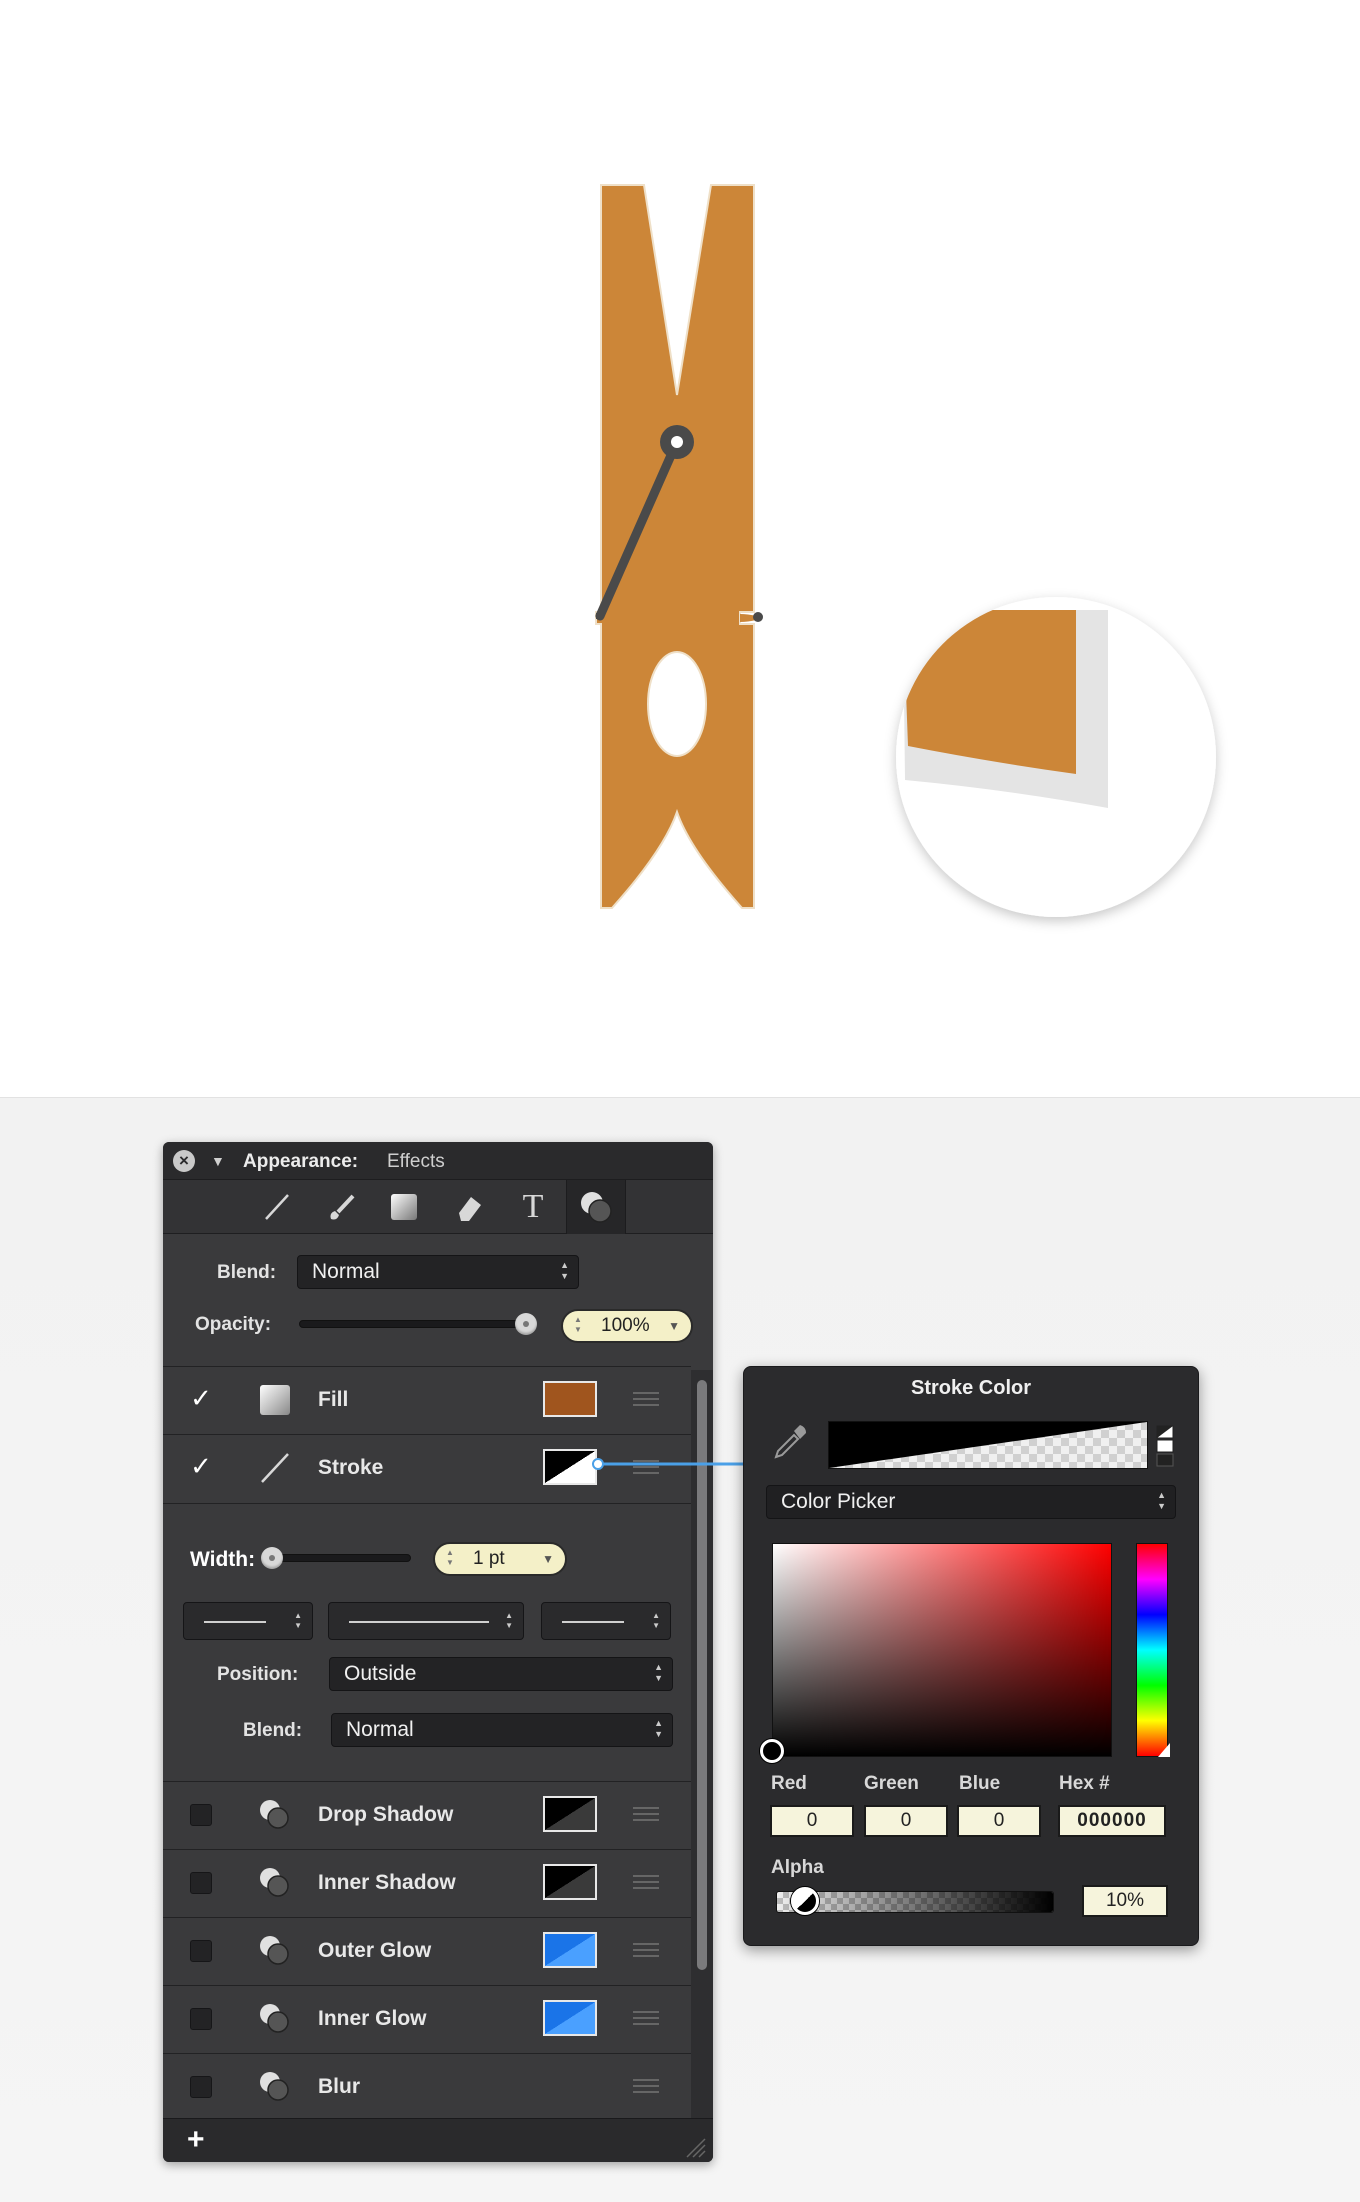  What do you see at coordinates (570, 1882) in the screenshot?
I see `inner-shadow-color-swatch` at bounding box center [570, 1882].